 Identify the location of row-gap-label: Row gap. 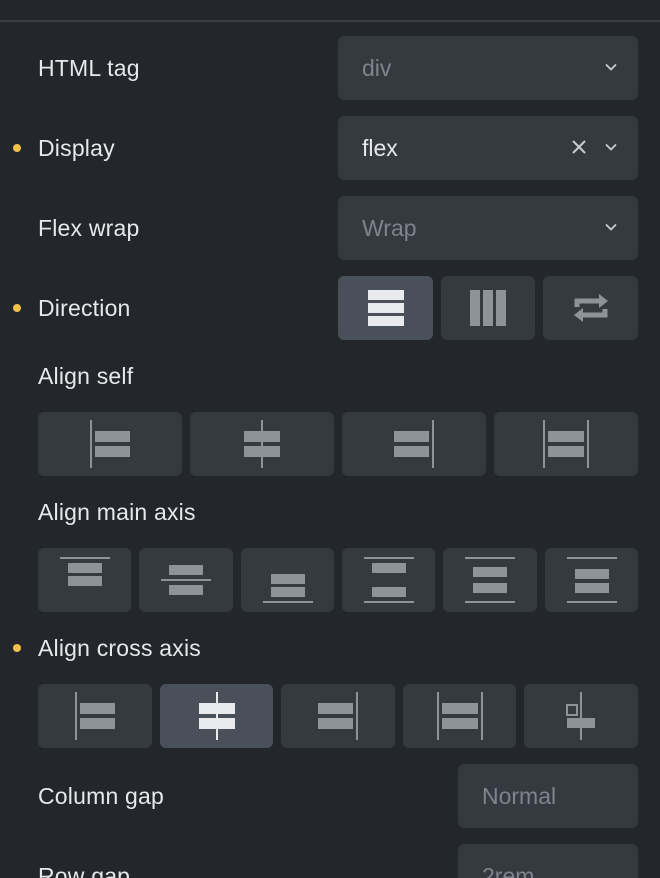
(84, 870).